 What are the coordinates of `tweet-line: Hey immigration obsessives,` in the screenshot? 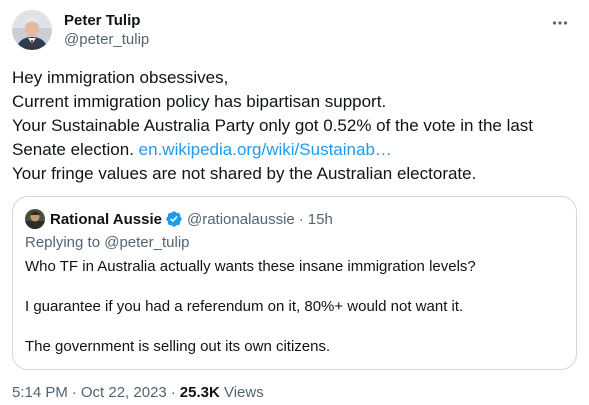 It's located at (120, 77).